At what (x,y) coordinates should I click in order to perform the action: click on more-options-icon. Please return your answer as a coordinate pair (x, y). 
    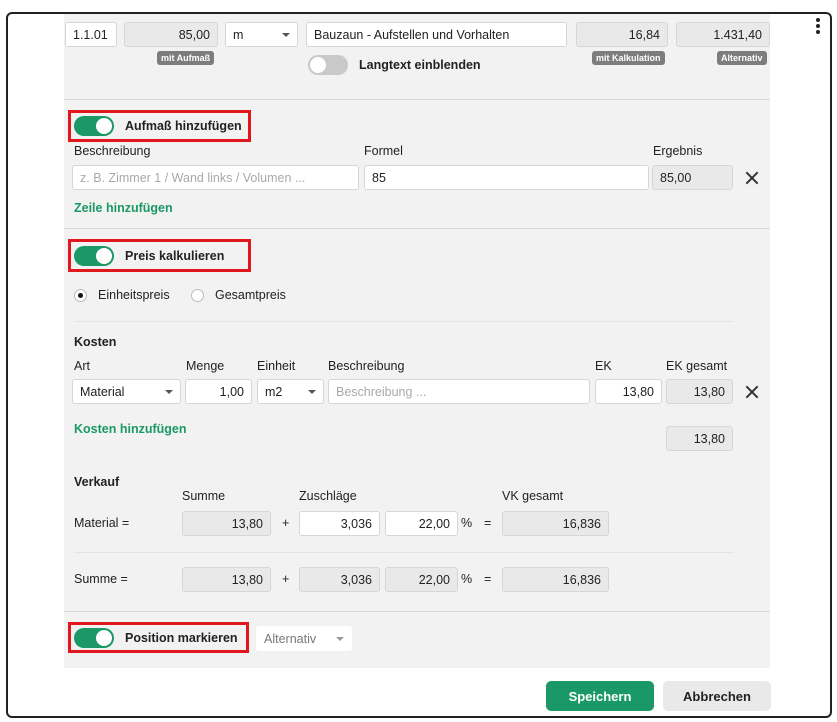
    Looking at the image, I should click on (818, 26).